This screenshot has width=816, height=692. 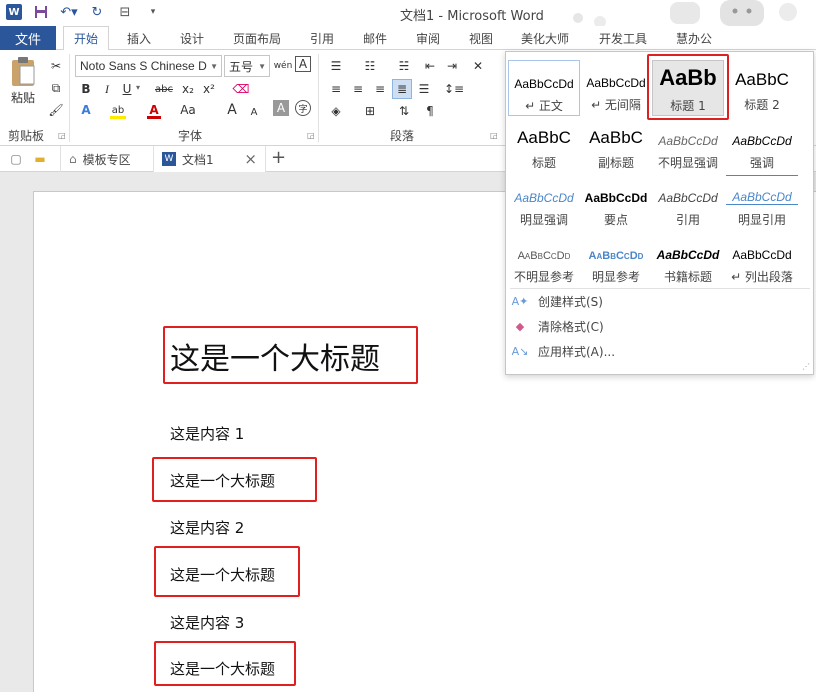 What do you see at coordinates (207, 527) in the screenshot?
I see `content-paragraph-2: 这是内容 2` at bounding box center [207, 527].